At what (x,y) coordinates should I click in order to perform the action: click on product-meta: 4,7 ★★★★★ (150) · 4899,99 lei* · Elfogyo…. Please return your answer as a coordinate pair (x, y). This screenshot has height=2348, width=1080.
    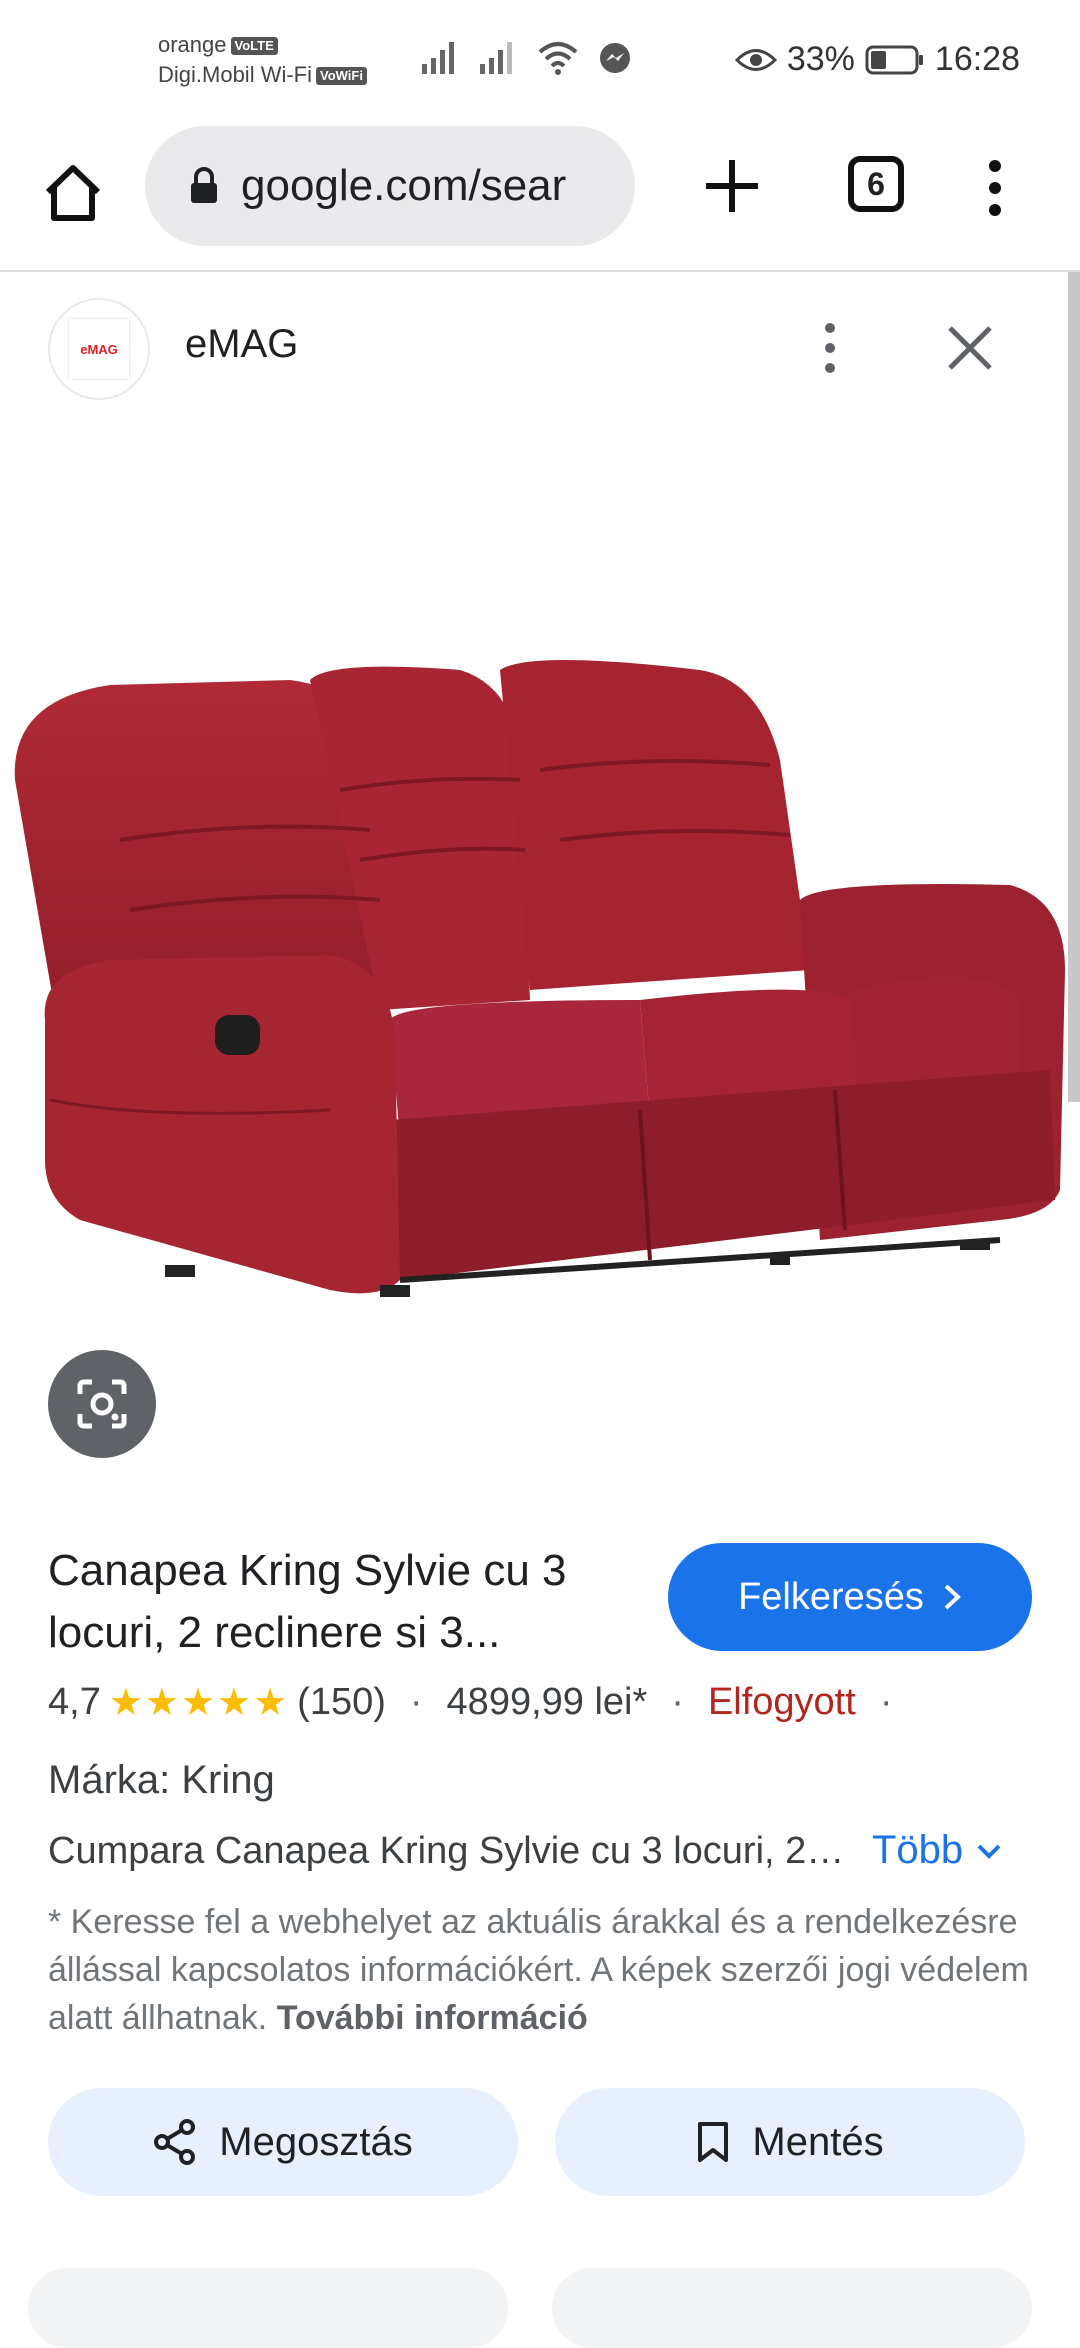
    Looking at the image, I should click on (482, 1702).